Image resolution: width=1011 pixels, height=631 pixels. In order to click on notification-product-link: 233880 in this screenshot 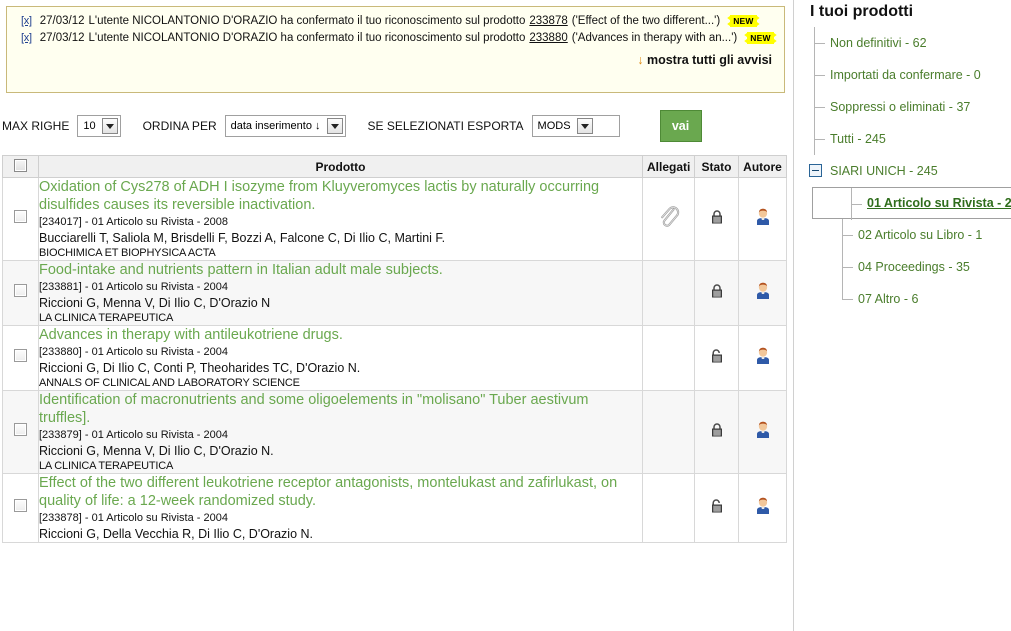, I will do `click(548, 38)`.